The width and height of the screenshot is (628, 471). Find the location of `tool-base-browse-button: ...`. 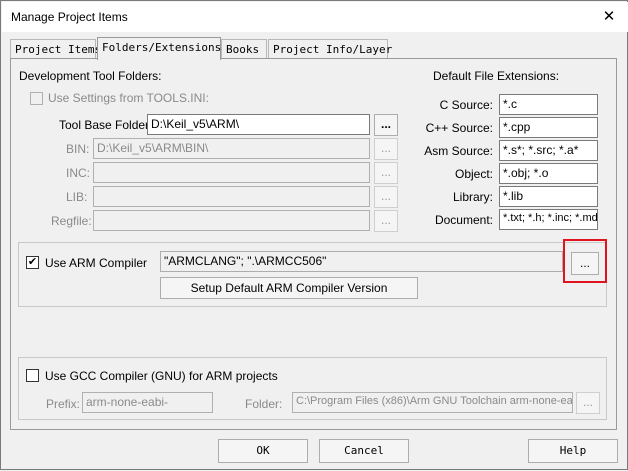

tool-base-browse-button: ... is located at coordinates (386, 125).